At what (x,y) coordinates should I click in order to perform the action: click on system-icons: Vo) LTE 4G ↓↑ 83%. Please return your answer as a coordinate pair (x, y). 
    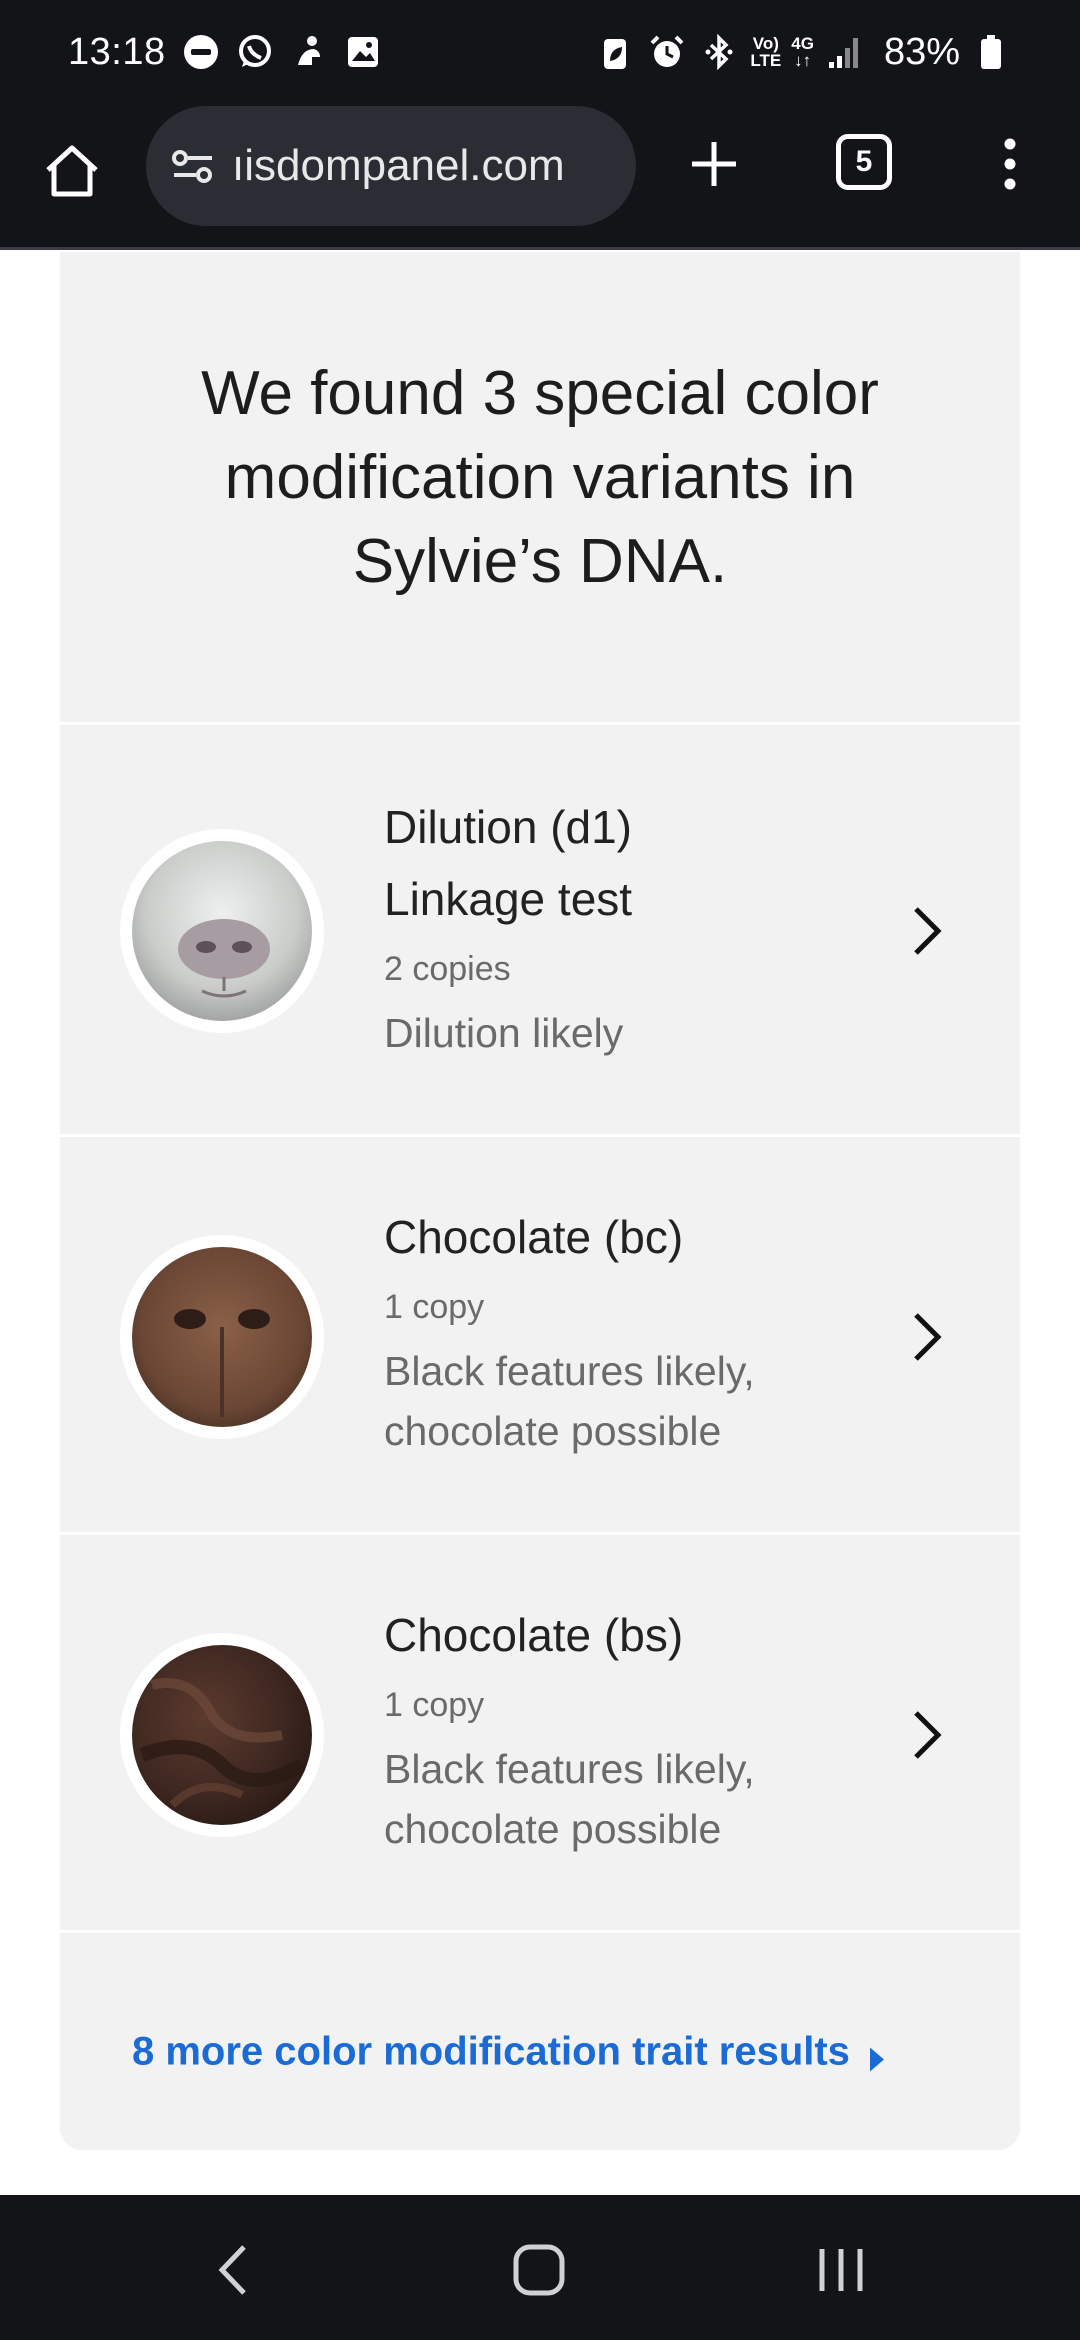
    Looking at the image, I should click on (803, 52).